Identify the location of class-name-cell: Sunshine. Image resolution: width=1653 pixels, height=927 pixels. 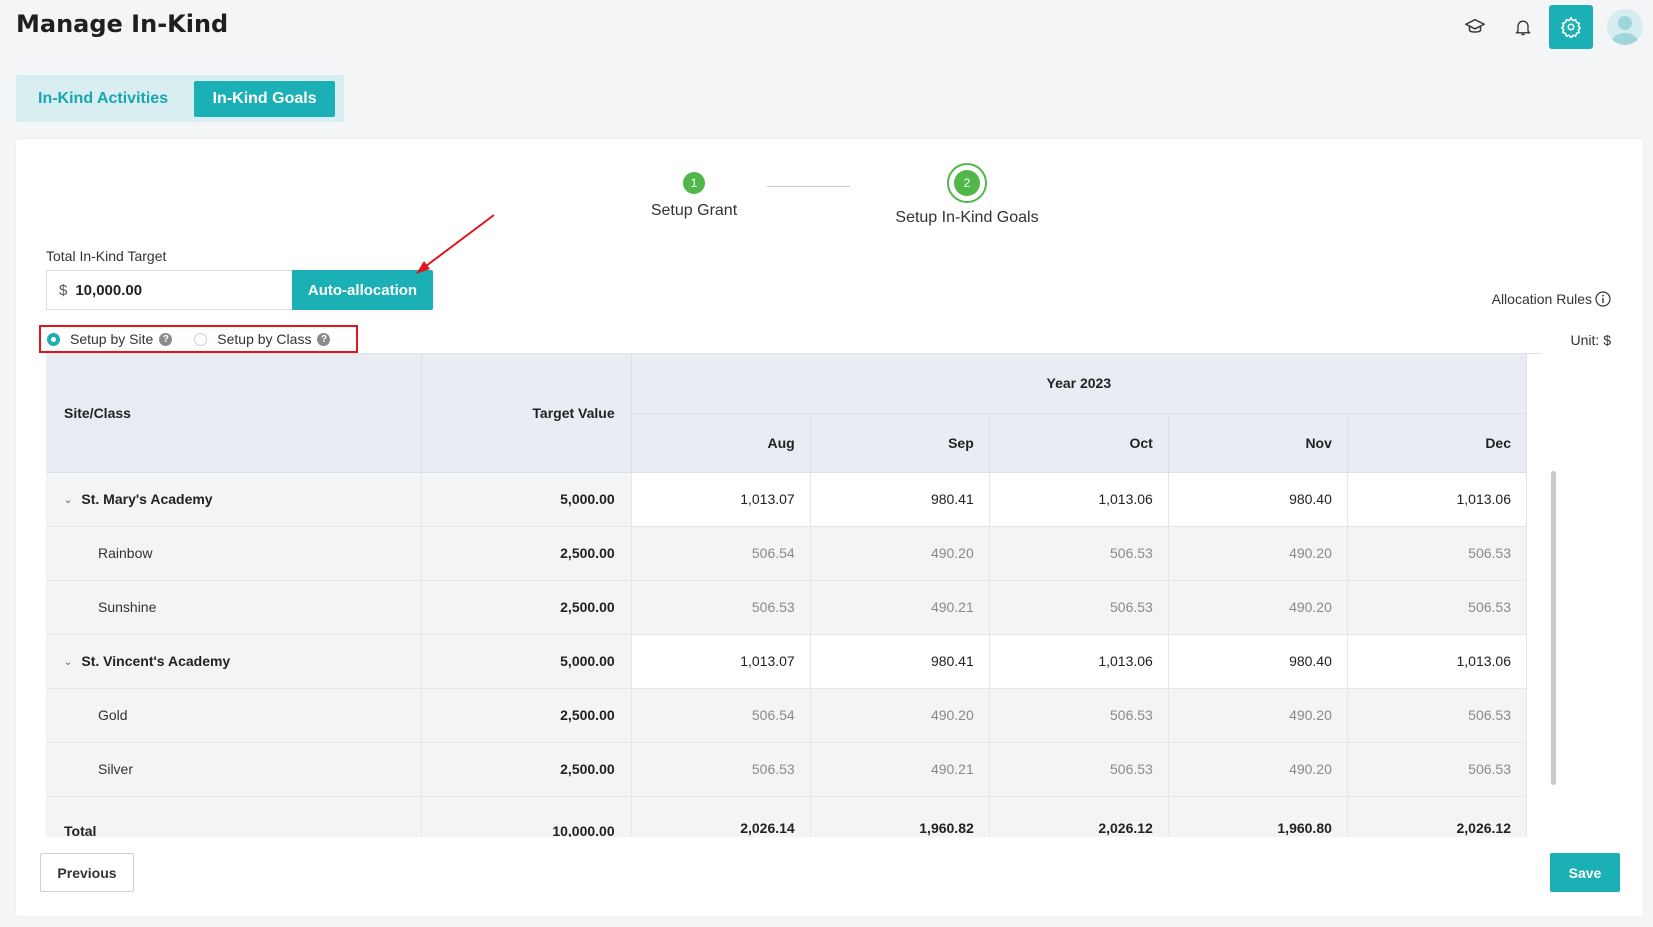
(234, 607).